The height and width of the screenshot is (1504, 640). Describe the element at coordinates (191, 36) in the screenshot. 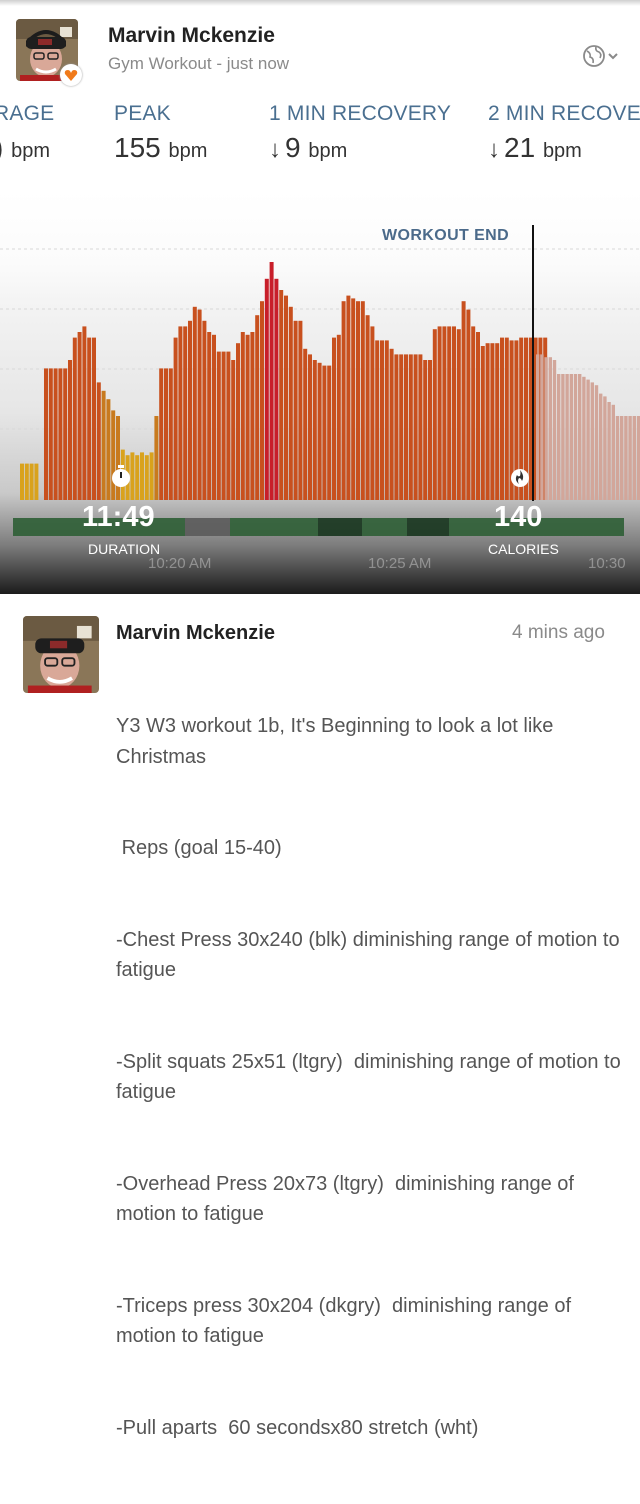

I see `user-name: Marvin Mckenzie` at that location.